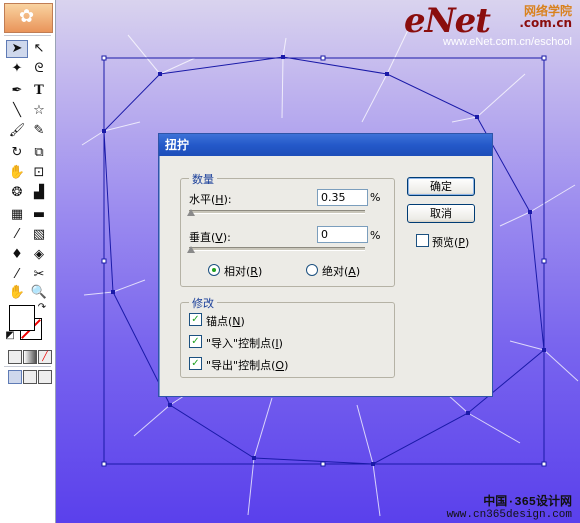 Image resolution: width=580 pixels, height=523 pixels. What do you see at coordinates (527, 502) in the screenshot?
I see `bottom-watermark-cn: 中国·365设计网` at bounding box center [527, 502].